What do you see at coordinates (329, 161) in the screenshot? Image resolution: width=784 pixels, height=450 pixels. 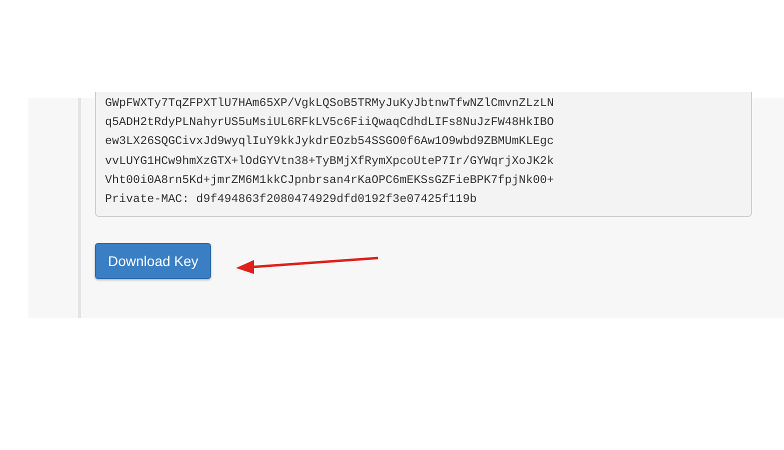 I see `key-line: vvLUYG1HCw9hmXzGTX+lOdGYVtn38+TyBMjXfRymXpcoUteP7Ir/GYWqrjXoJK2k` at bounding box center [329, 161].